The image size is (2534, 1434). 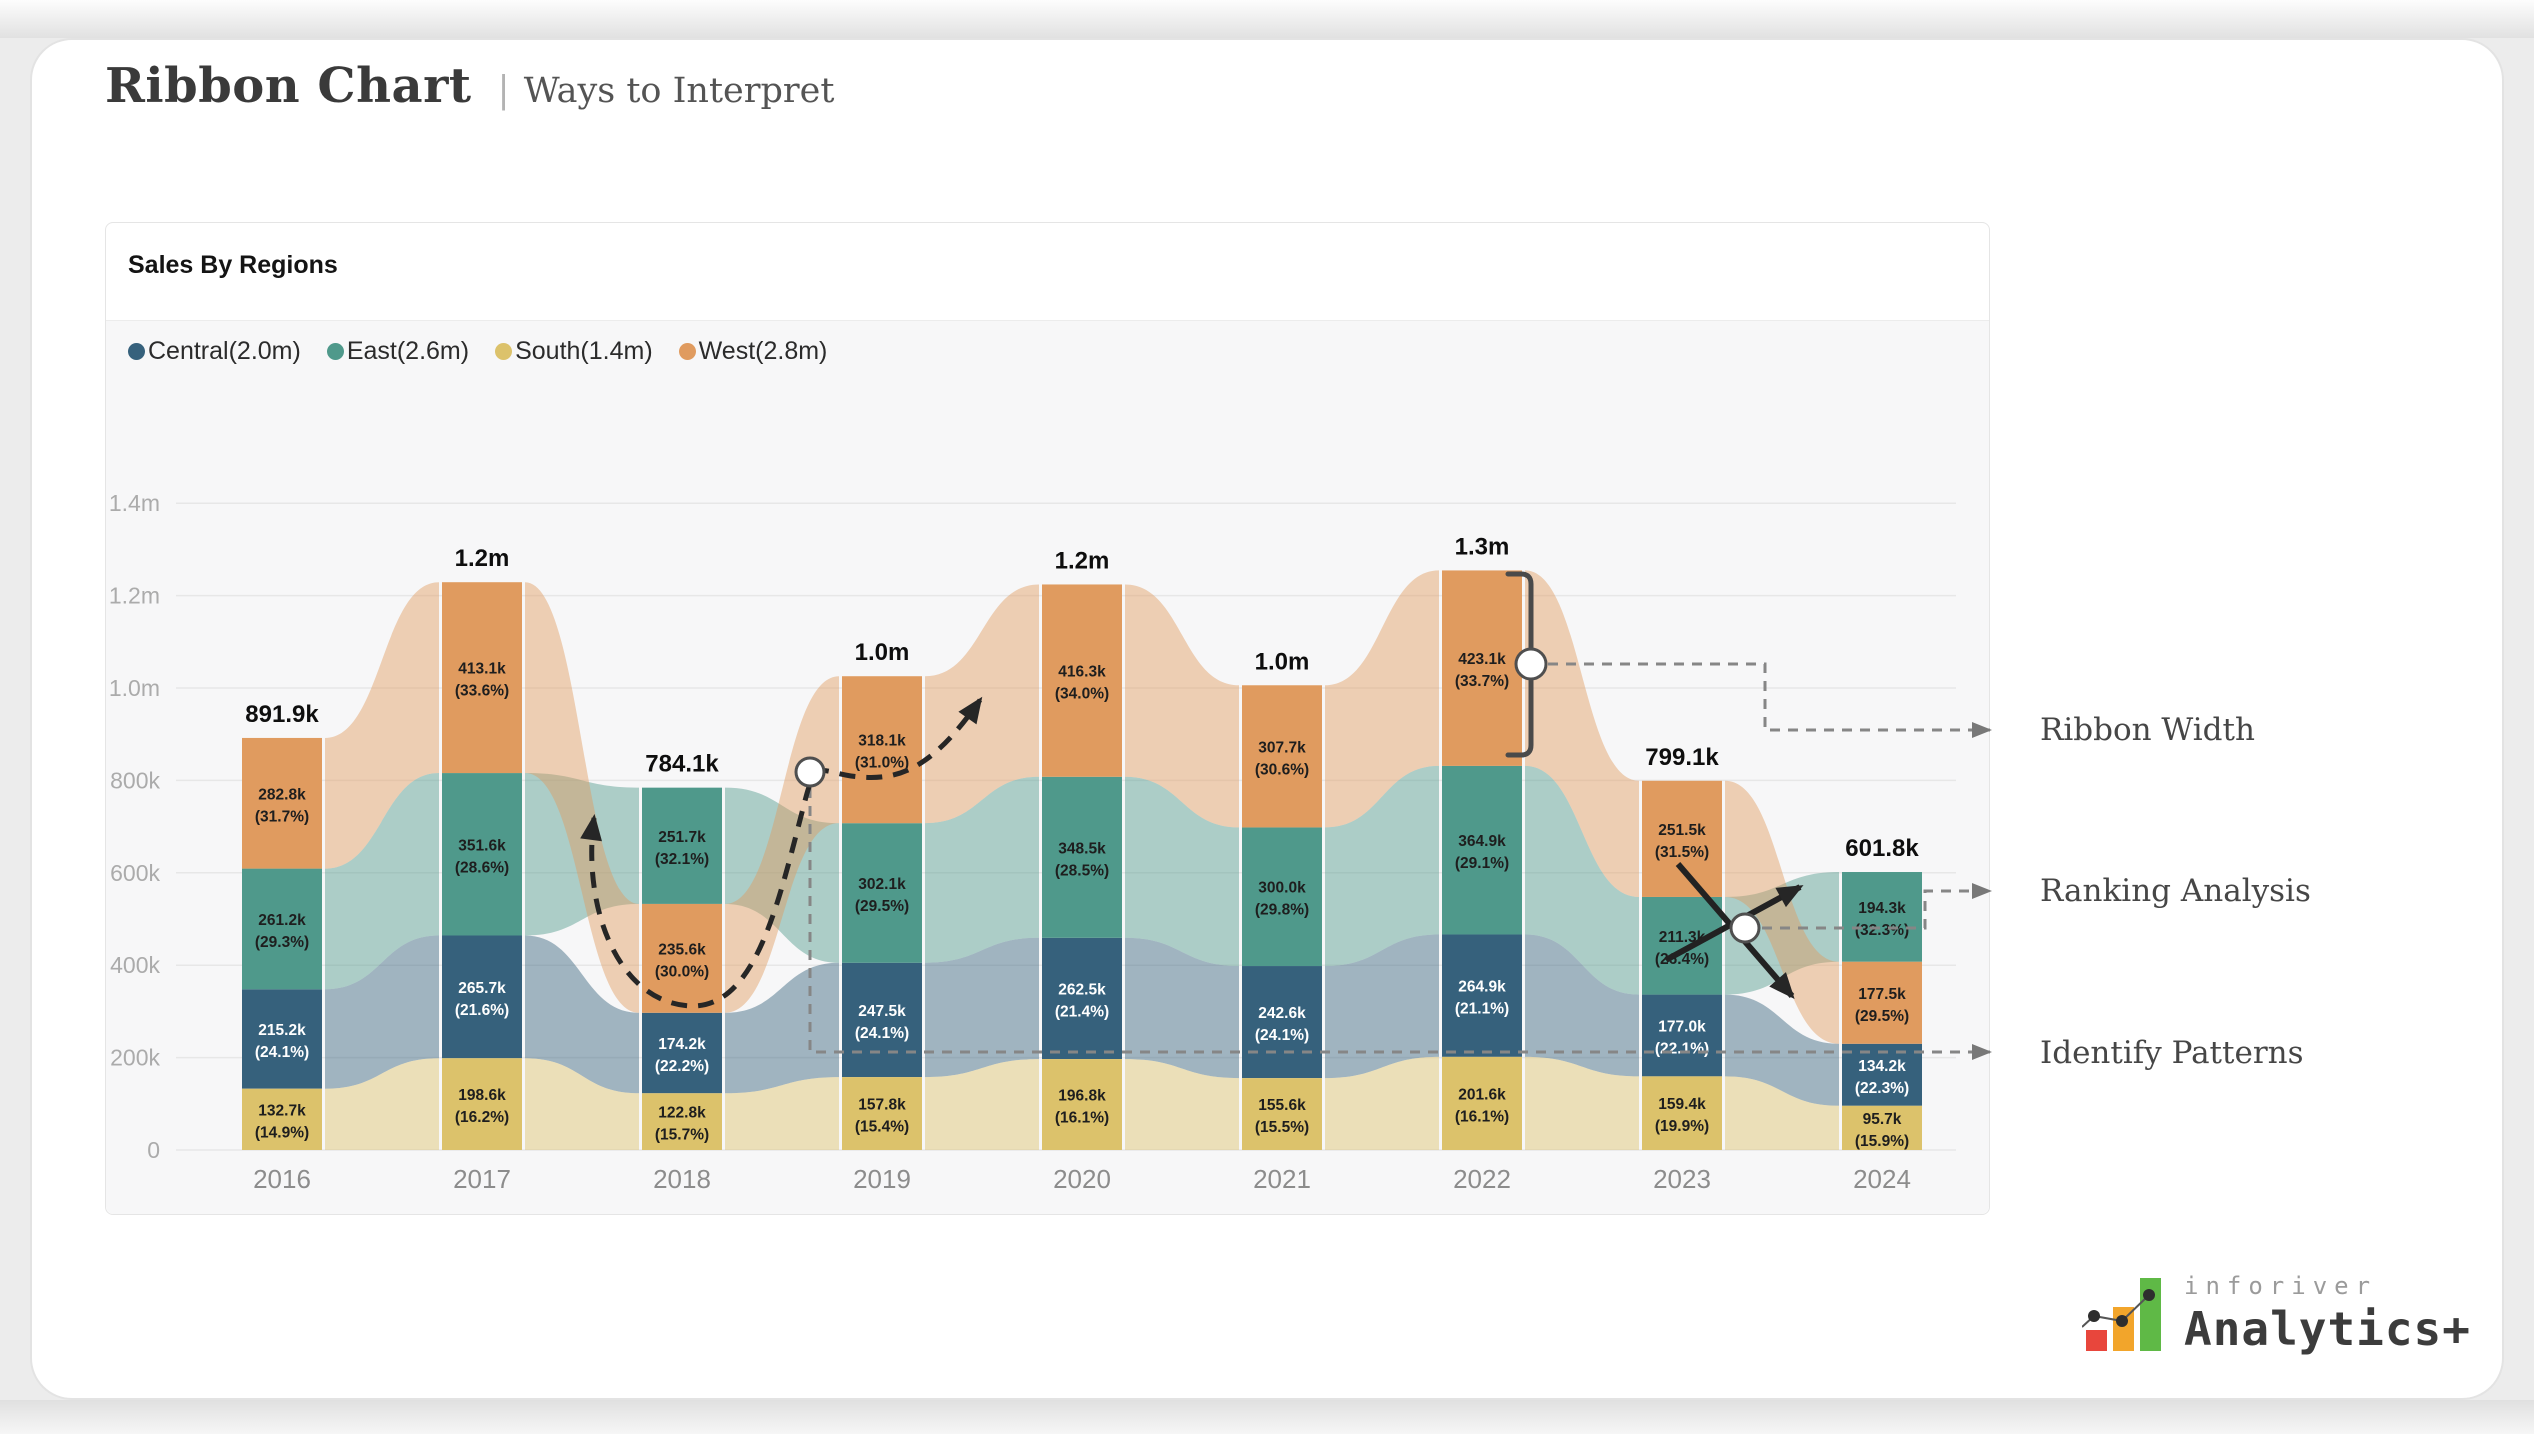 I want to click on legend-item-south: South(1.4m), so click(x=574, y=351).